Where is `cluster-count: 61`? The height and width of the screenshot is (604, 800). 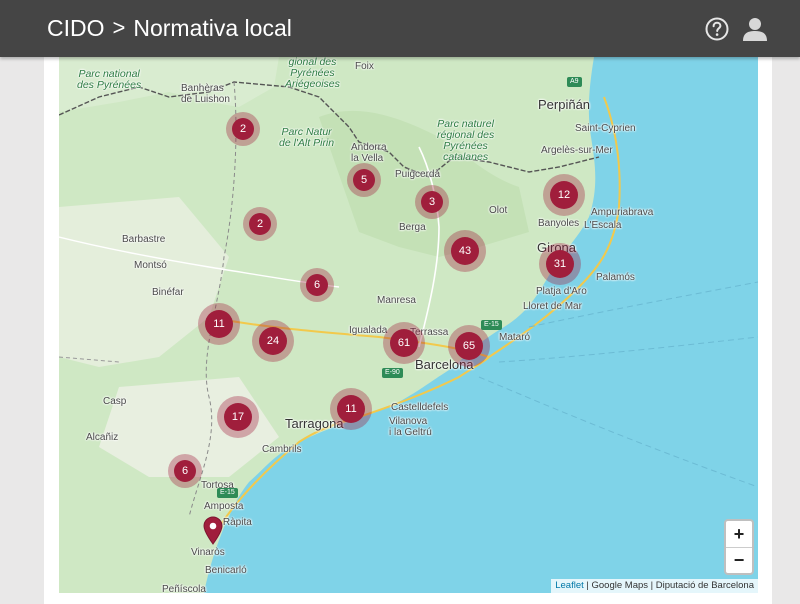 cluster-count: 61 is located at coordinates (404, 343).